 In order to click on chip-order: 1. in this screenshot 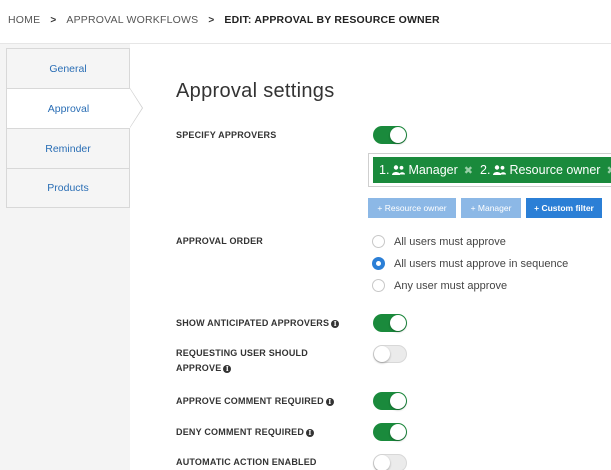, I will do `click(384, 170)`.